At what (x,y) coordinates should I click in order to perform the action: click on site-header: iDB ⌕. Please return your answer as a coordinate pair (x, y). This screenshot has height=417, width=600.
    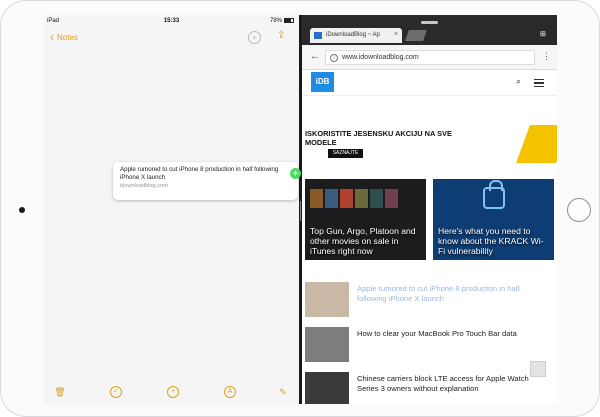
    Looking at the image, I should click on (429, 83).